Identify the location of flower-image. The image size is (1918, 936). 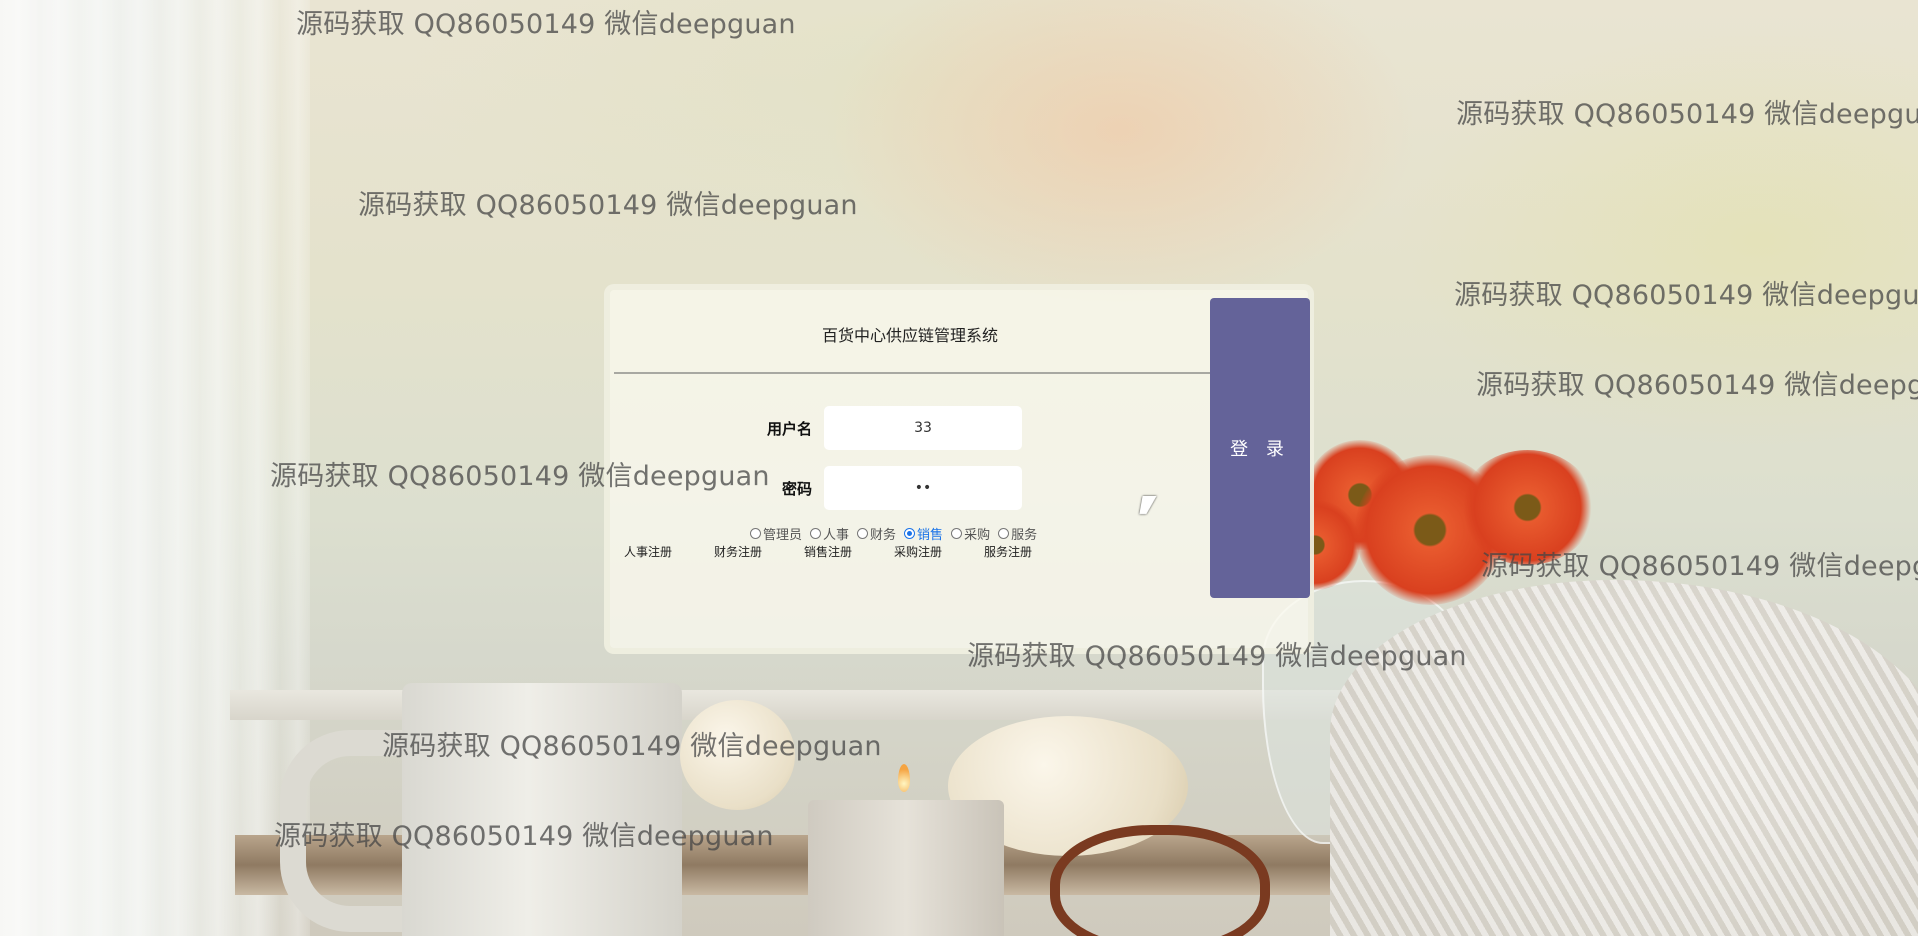
(1527, 507).